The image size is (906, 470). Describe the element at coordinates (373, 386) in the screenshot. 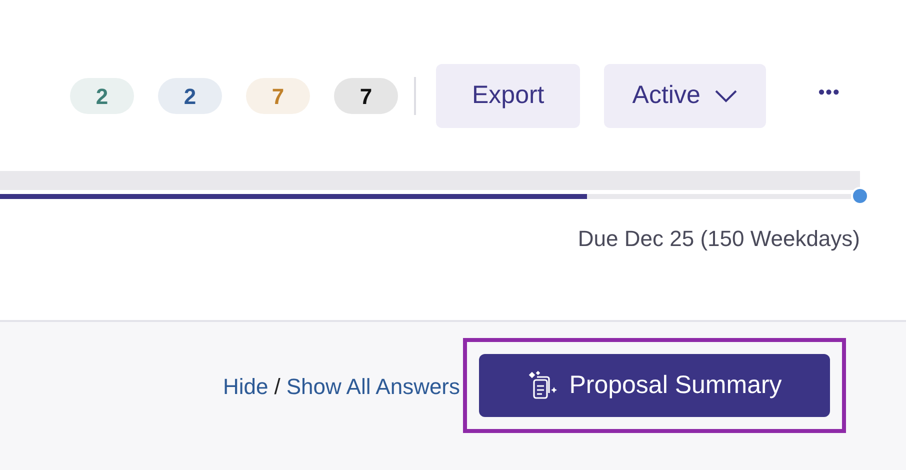

I see `show-all-answers-link: Show All Answers` at that location.